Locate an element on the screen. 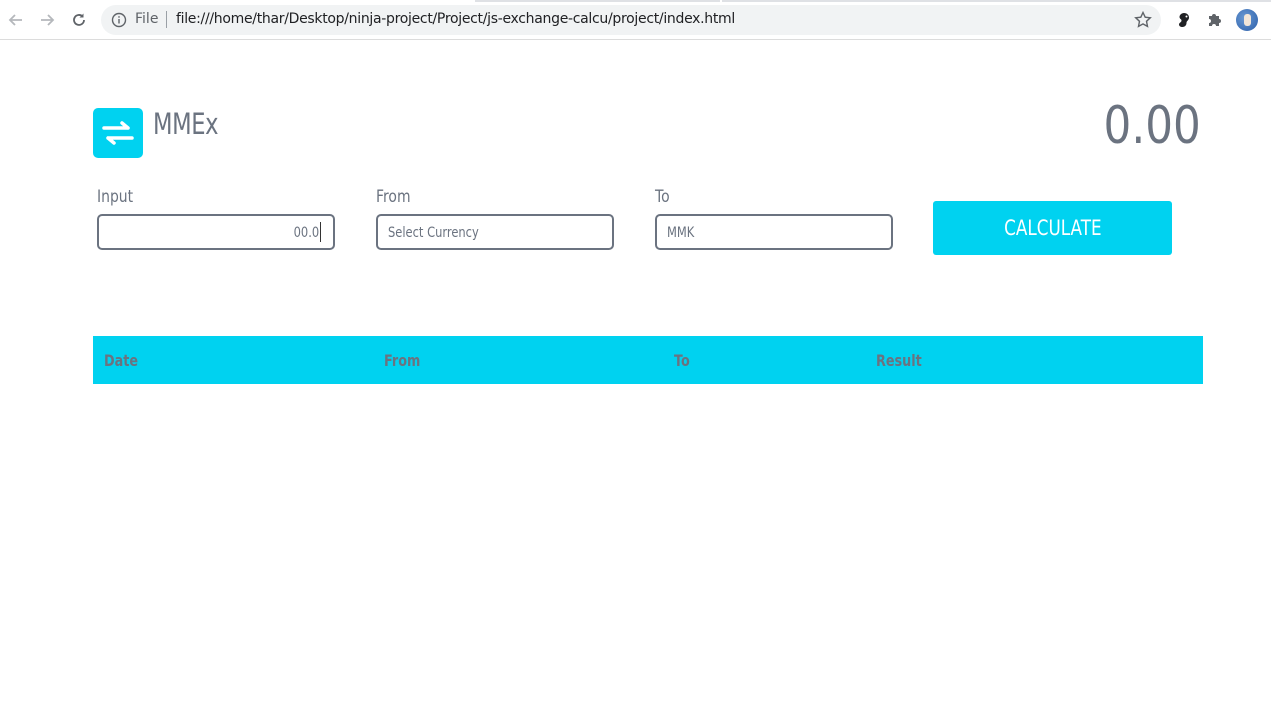 The image size is (1271, 709). column-header-to: To is located at coordinates (682, 360).